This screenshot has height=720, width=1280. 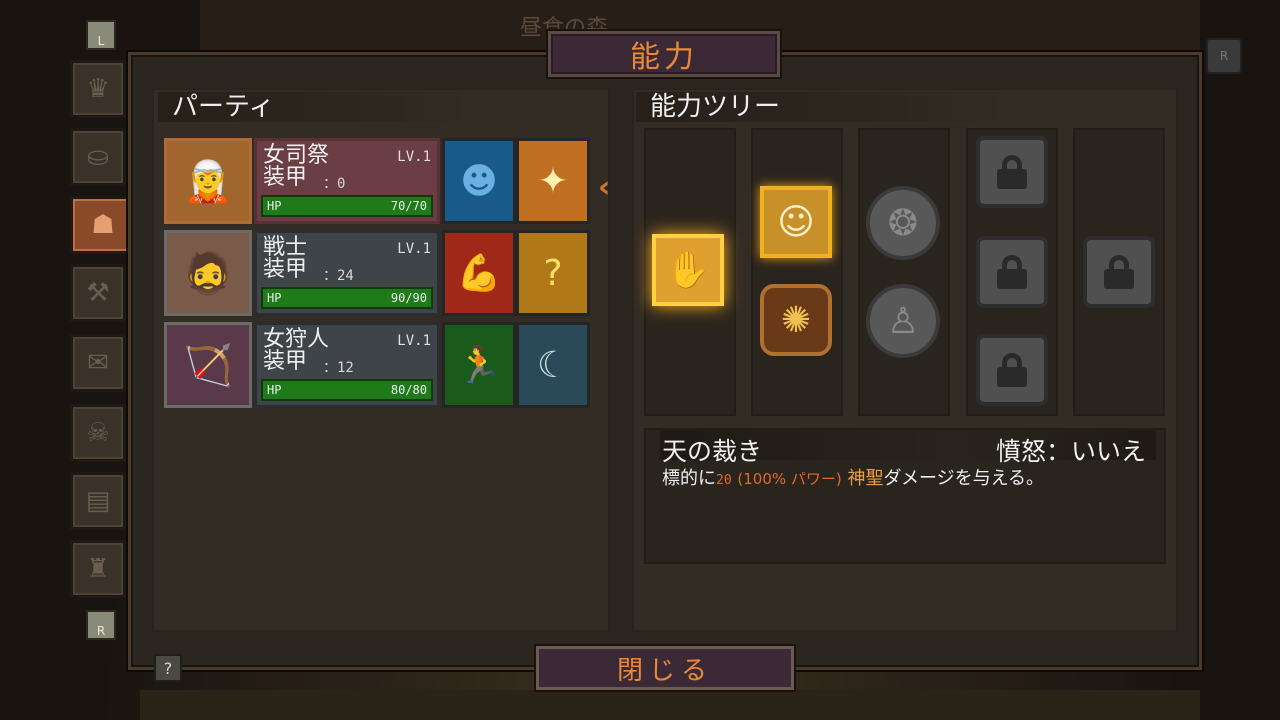 I want to click on huntress-portrait: 🏹, so click(x=208, y=365).